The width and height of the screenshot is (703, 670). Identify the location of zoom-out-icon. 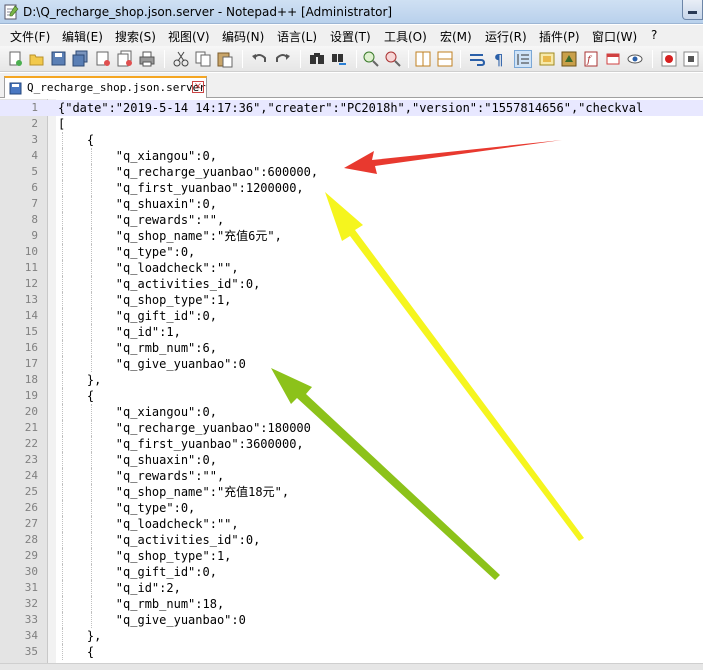
(393, 59).